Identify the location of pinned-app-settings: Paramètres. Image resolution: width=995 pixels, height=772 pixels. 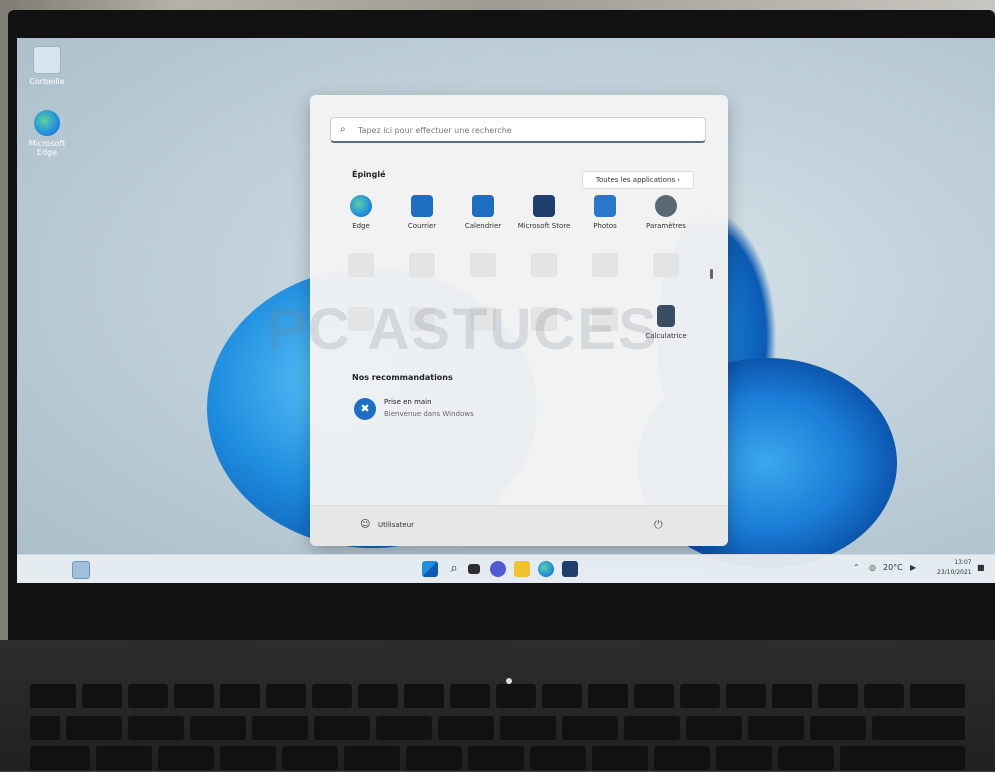
(666, 212).